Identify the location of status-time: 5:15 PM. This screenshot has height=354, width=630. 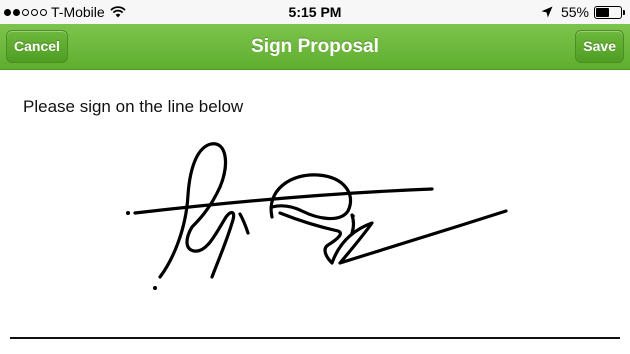
(315, 12).